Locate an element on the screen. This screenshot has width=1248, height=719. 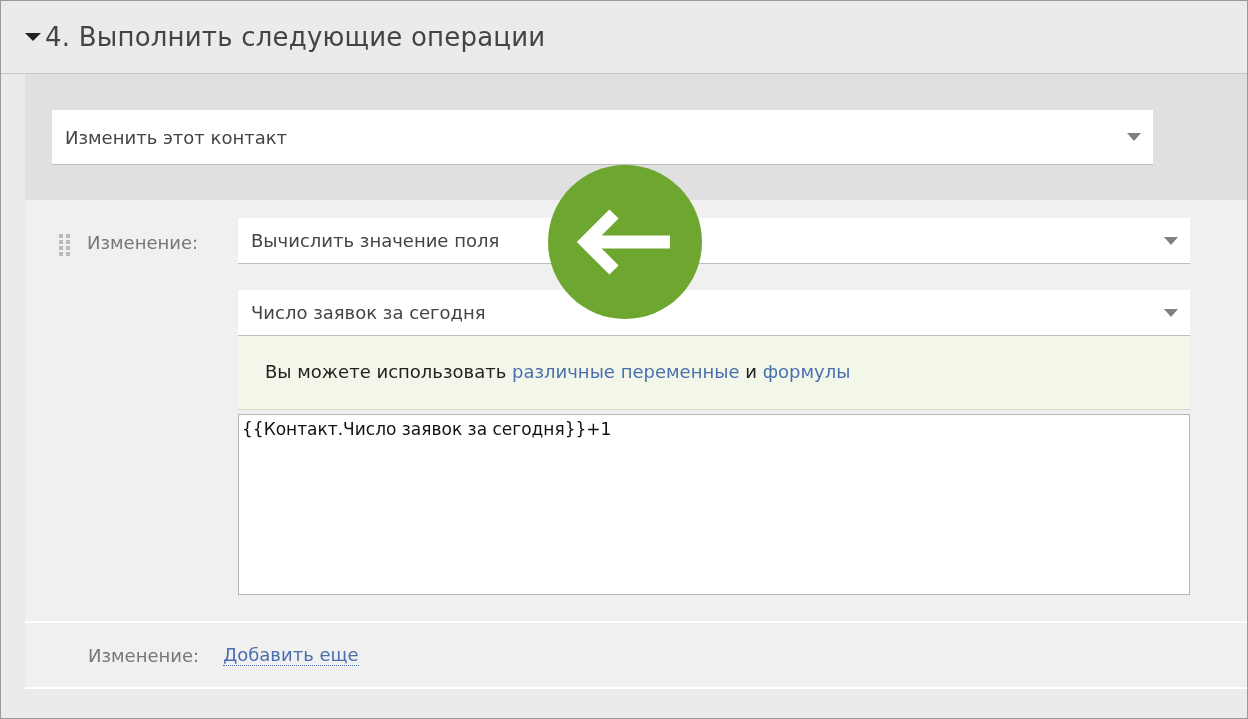
section-title: 4. Выполнить следующие операции is located at coordinates (295, 37).